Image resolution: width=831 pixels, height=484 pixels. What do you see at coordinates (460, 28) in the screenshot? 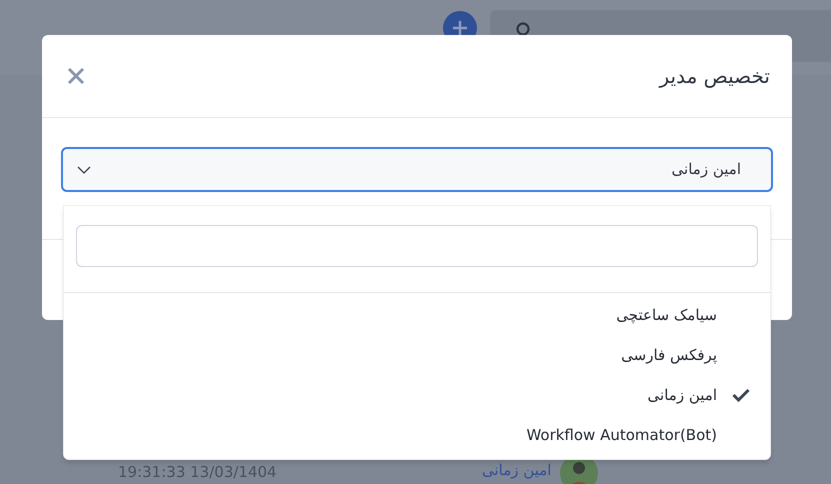
I see `plus-icon` at bounding box center [460, 28].